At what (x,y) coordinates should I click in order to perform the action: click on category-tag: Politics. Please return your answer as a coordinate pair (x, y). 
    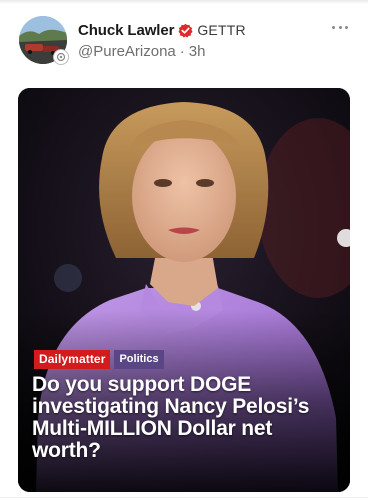
    Looking at the image, I should click on (139, 359).